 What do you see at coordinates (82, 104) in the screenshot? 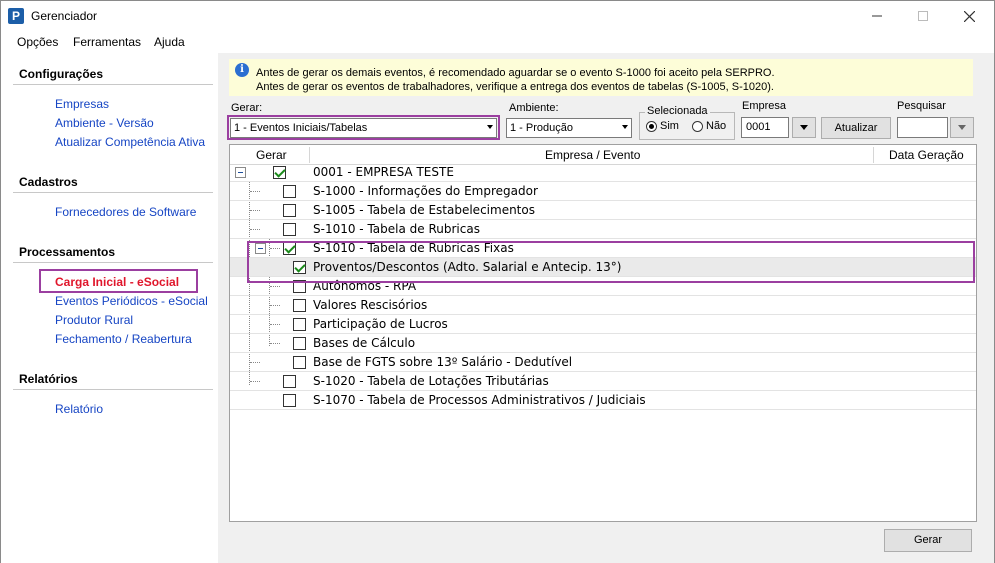
I see `sidebar-item-empresas: Empresas` at bounding box center [82, 104].